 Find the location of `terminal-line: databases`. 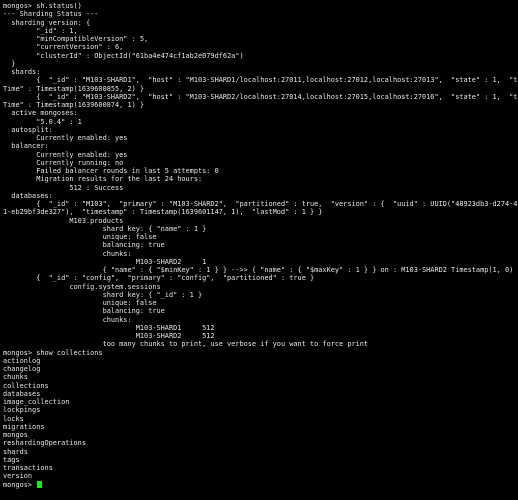

terminal-line: databases is located at coordinates (22, 393).